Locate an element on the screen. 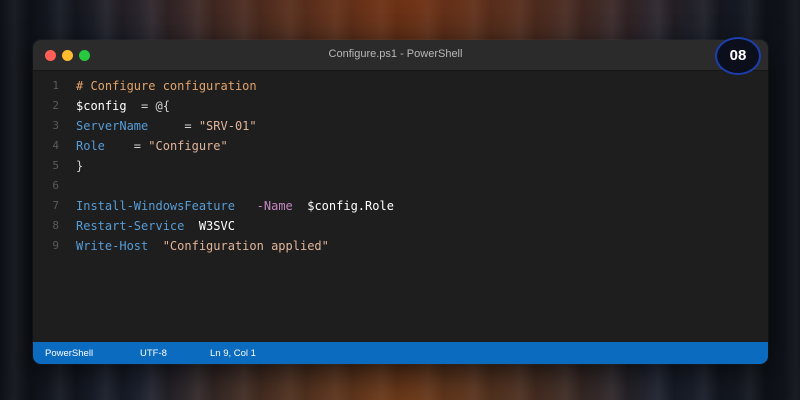 Image resolution: width=800 pixels, height=400 pixels. code-token-cmd: Restart-Service is located at coordinates (130, 226).